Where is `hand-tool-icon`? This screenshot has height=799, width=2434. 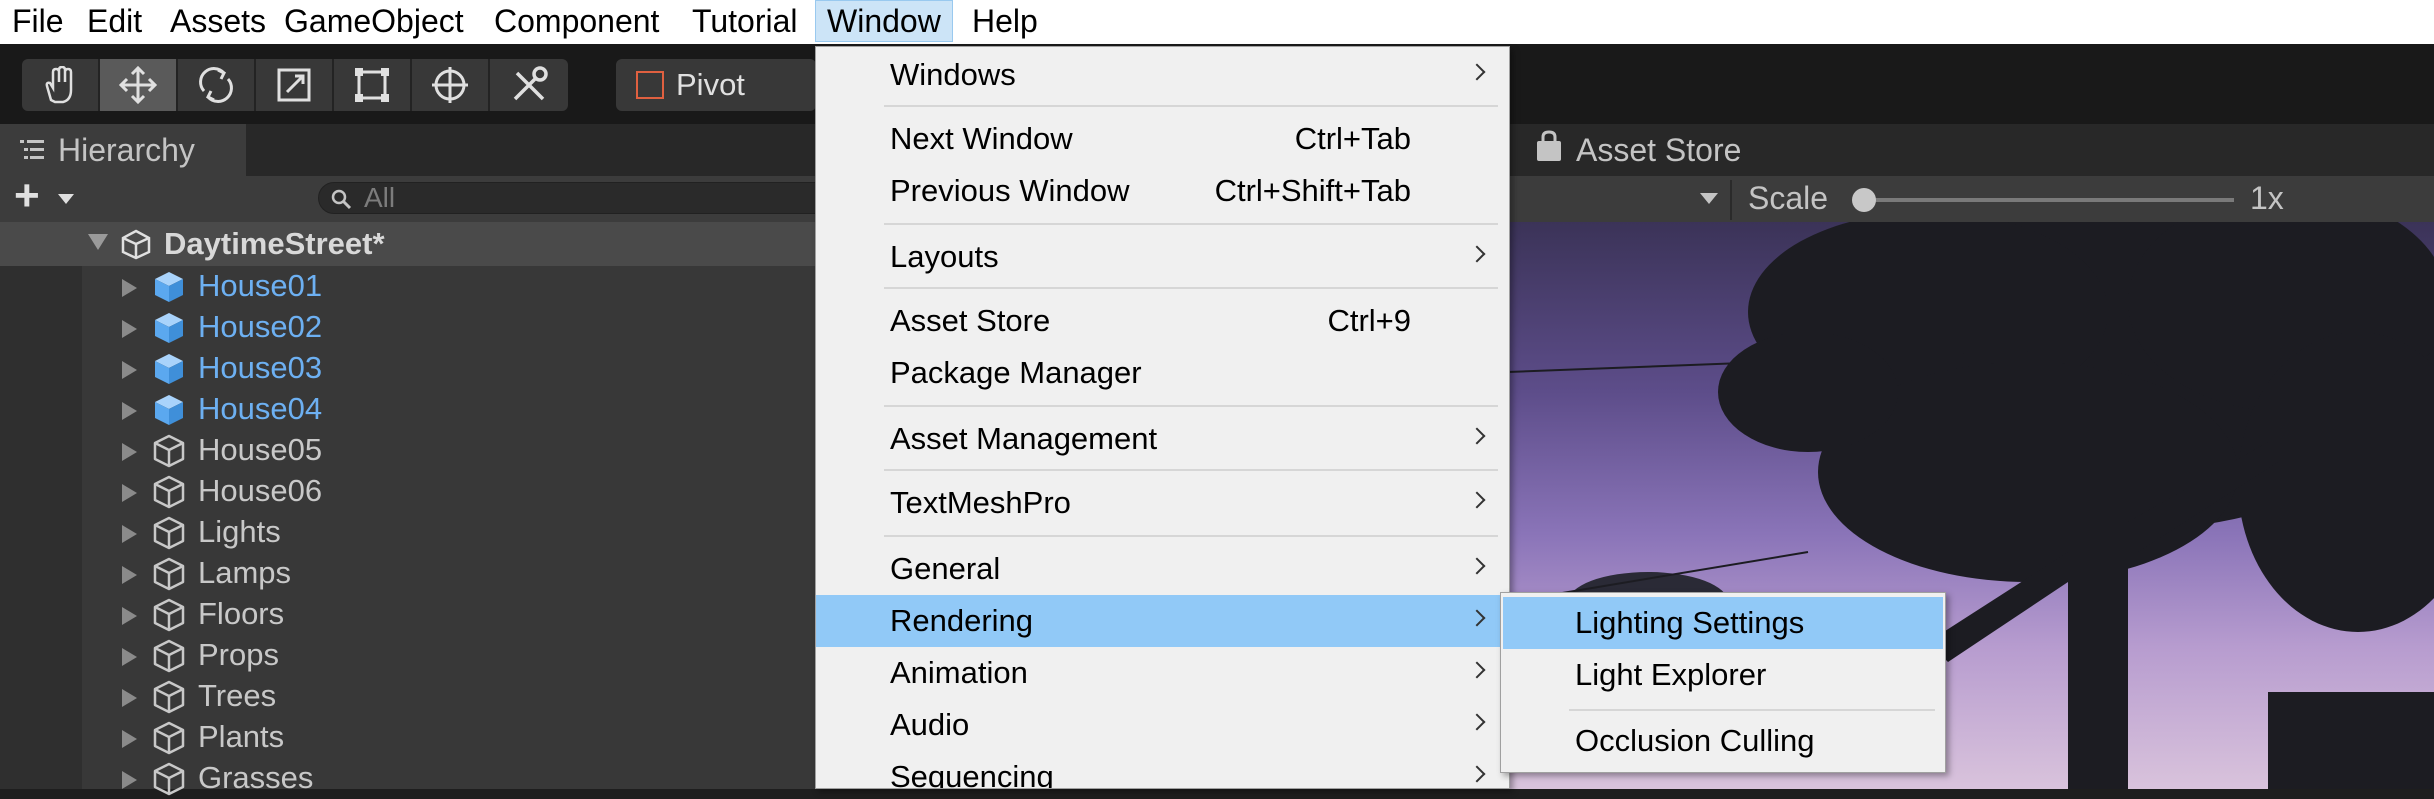
hand-tool-icon is located at coordinates (61, 85).